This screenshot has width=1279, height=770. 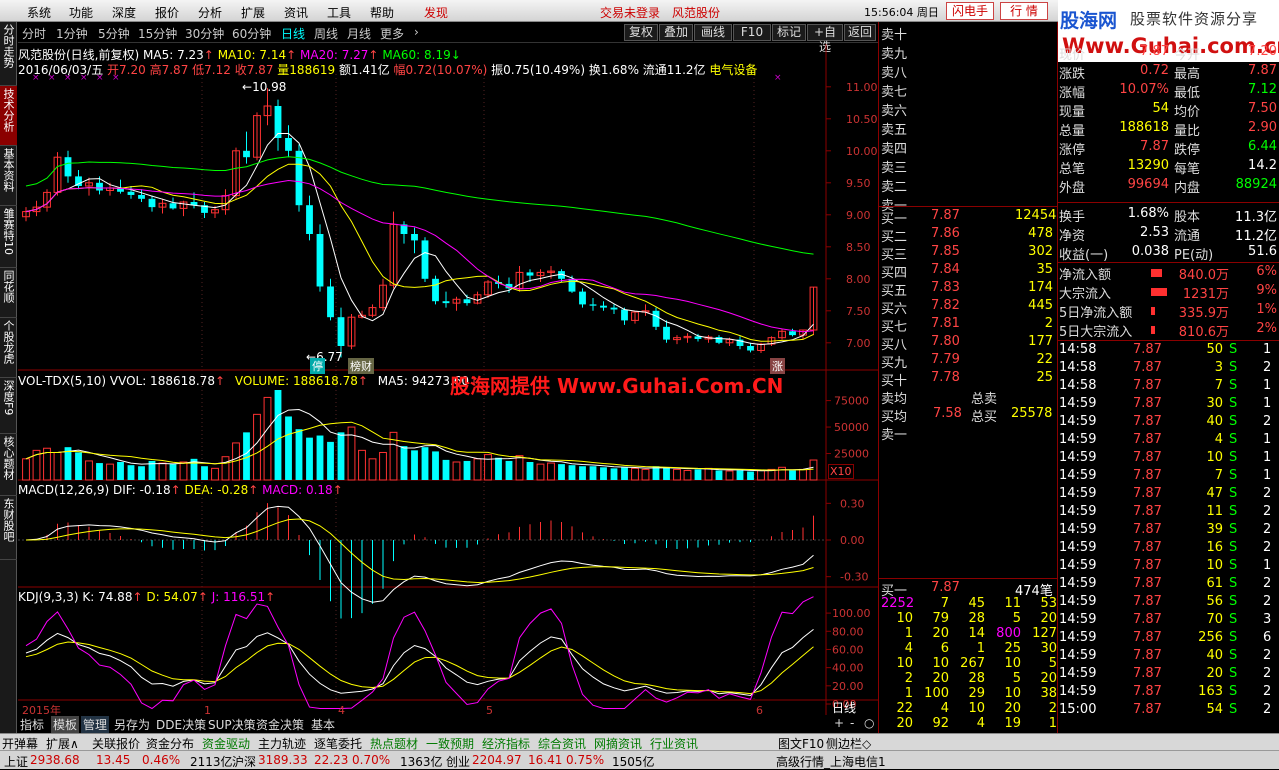 I want to click on suspend-tag: 停, so click(x=317, y=366).